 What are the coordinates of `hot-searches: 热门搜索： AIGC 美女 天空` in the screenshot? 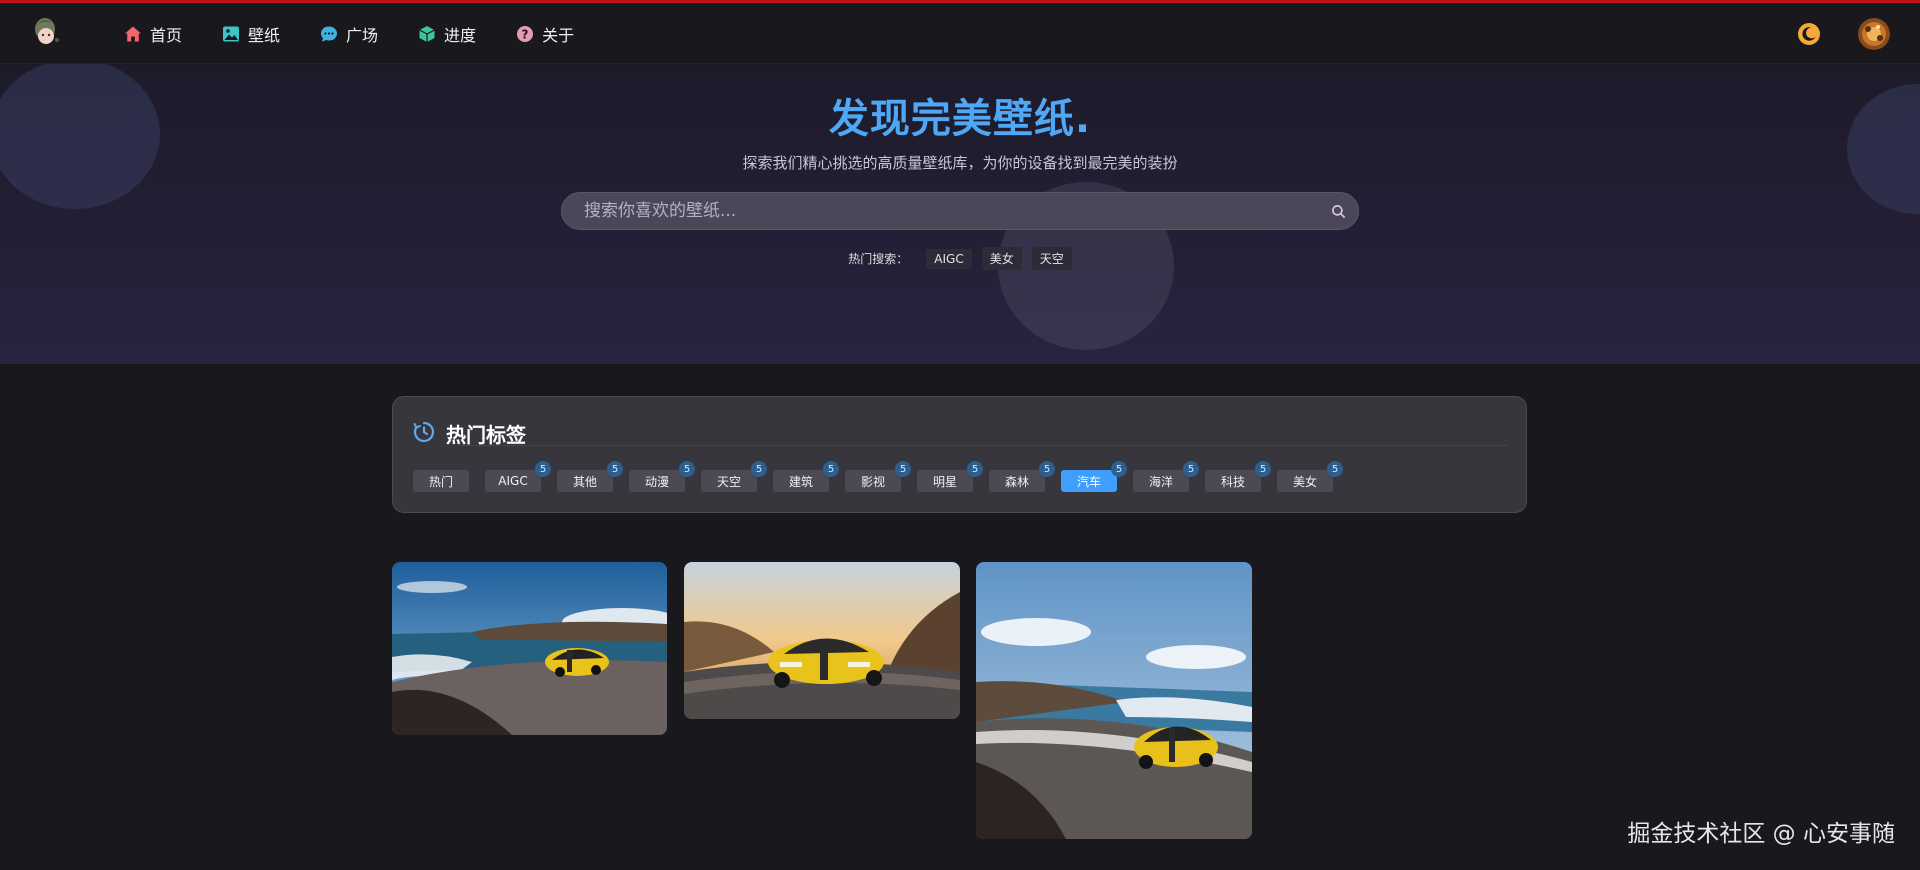 It's located at (960, 258).